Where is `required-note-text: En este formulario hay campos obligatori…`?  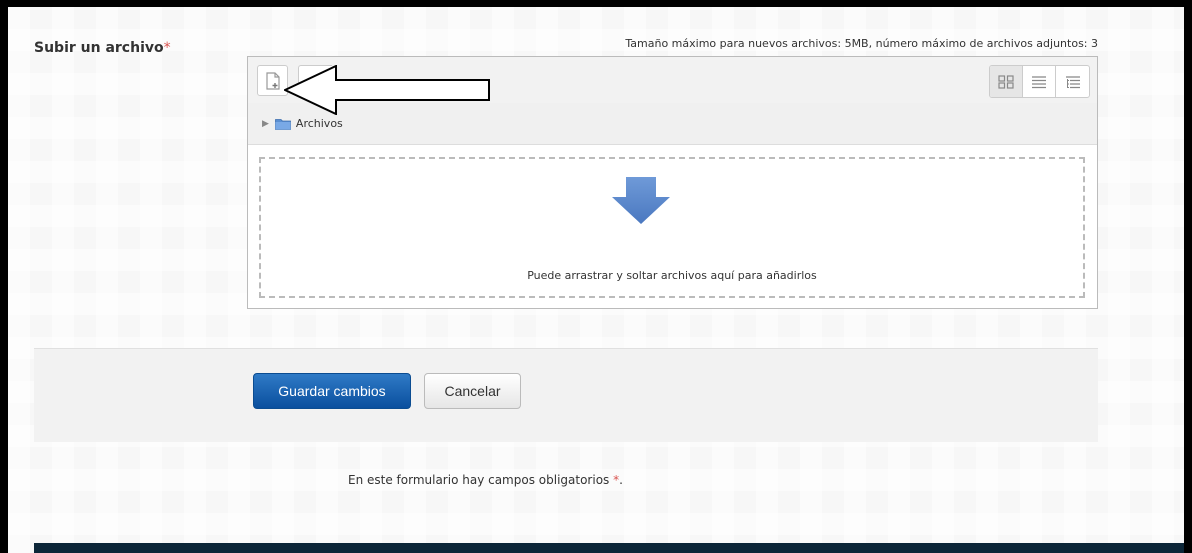 required-note-text: En este formulario hay campos obligatori… is located at coordinates (481, 480).